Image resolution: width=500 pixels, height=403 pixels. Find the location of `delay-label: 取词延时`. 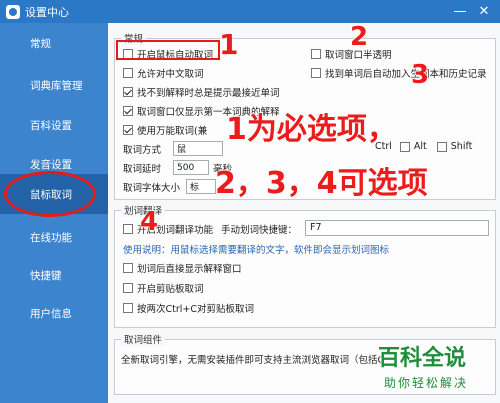

delay-label: 取词延时 is located at coordinates (142, 169).